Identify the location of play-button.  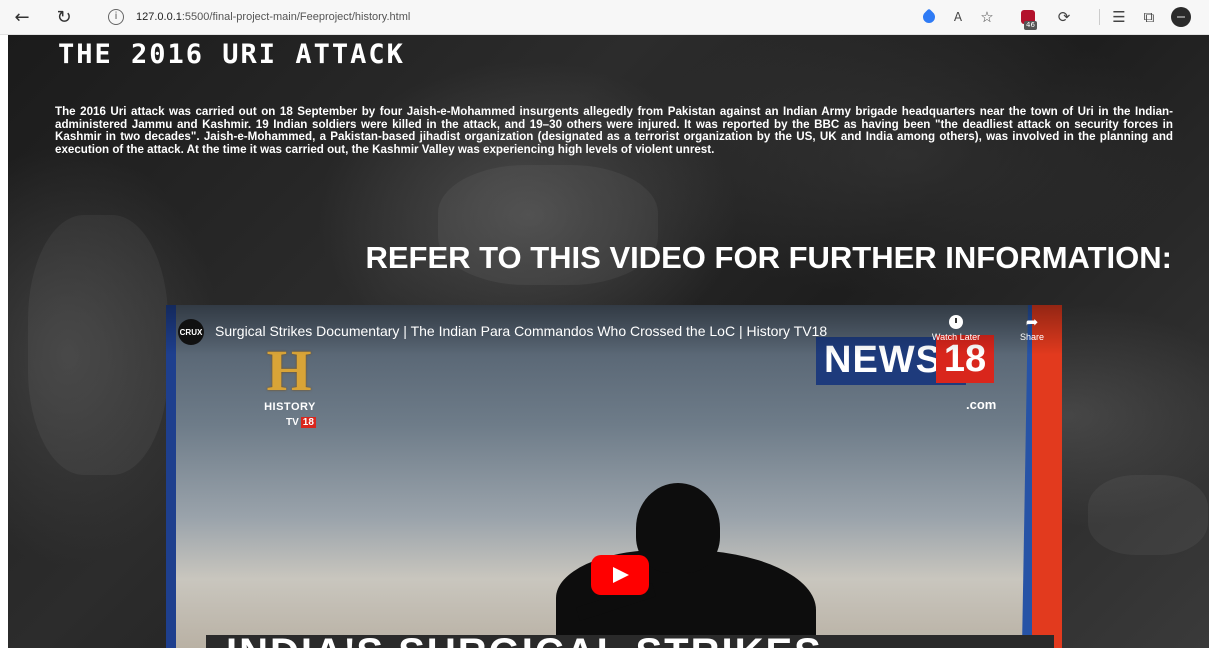
(620, 575).